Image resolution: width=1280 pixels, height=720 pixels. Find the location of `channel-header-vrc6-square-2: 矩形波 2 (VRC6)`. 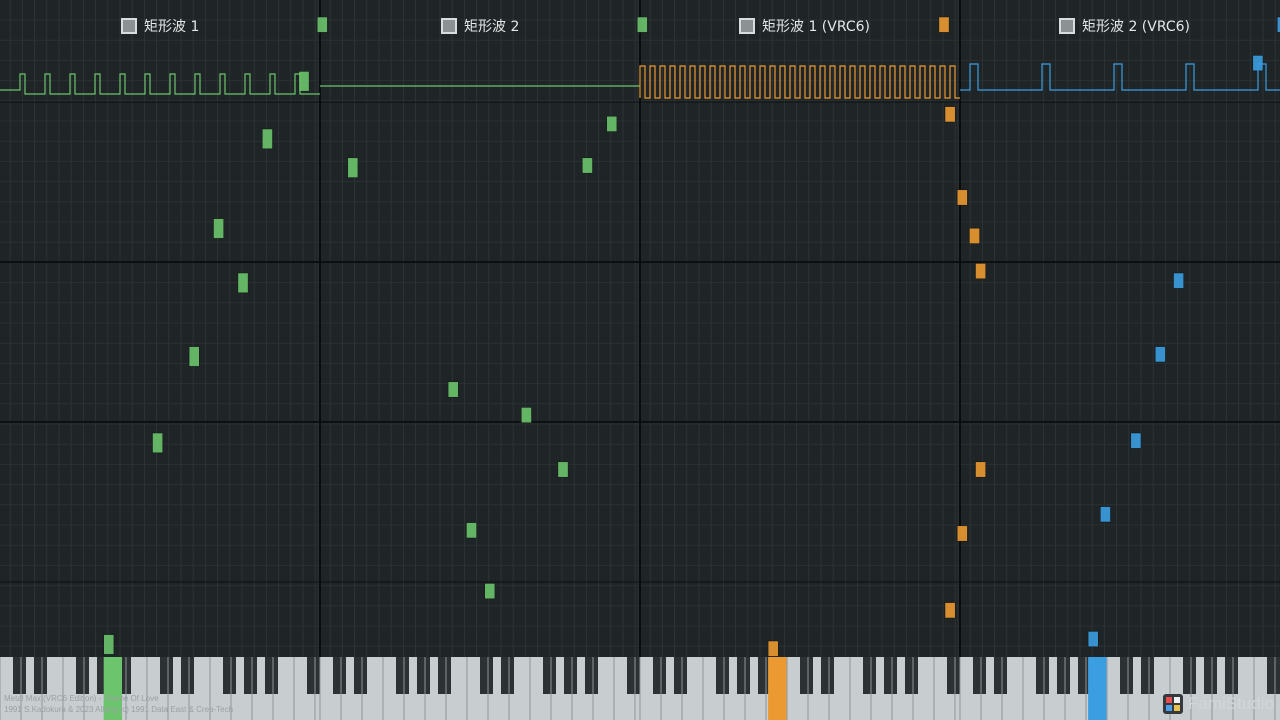

channel-header-vrc6-square-2: 矩形波 2 (VRC6) is located at coordinates (1124, 26).